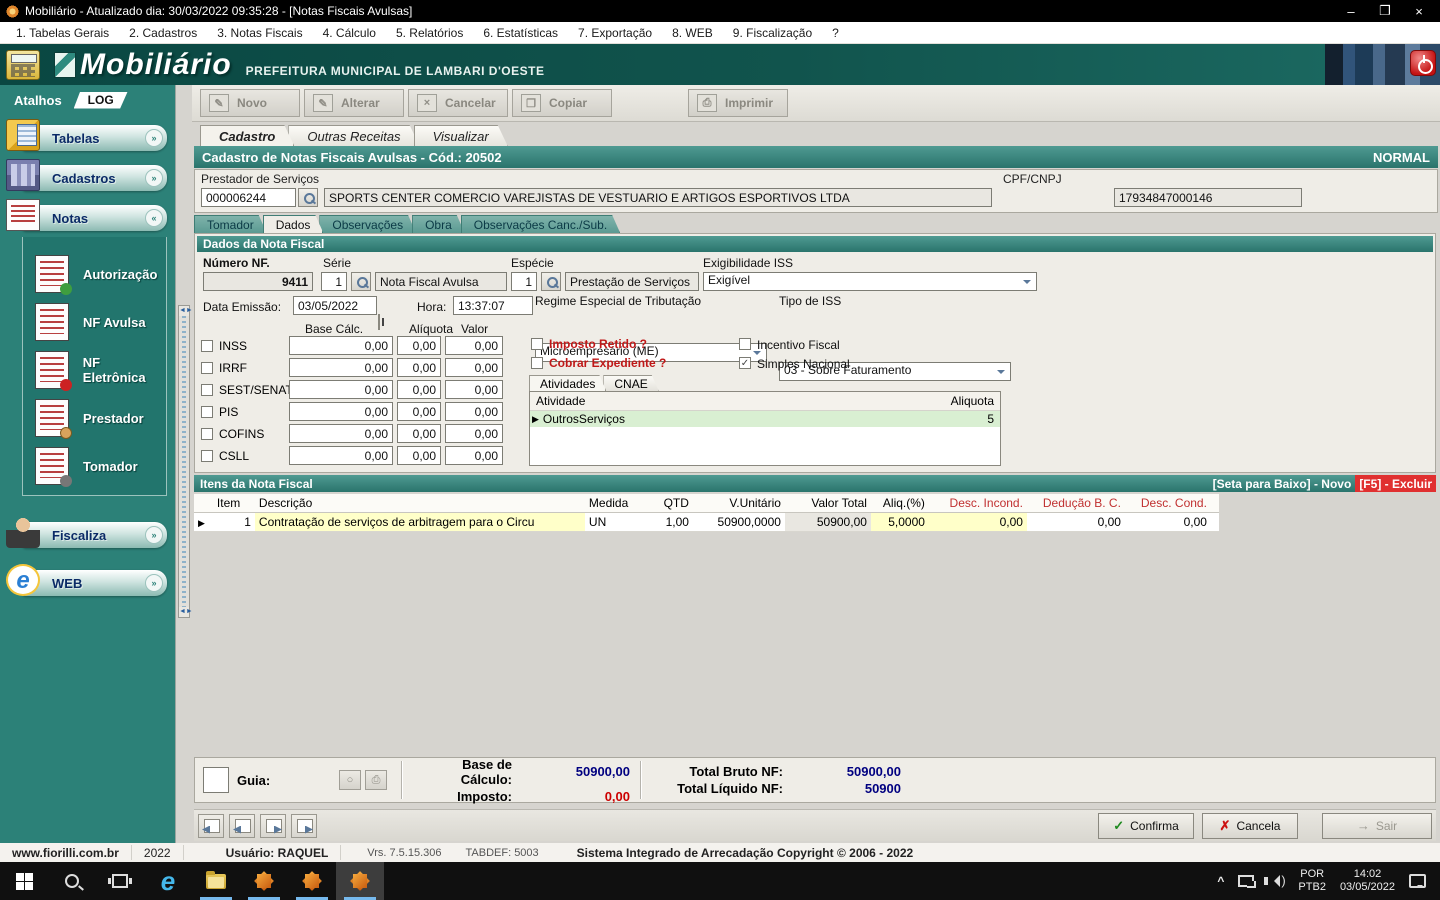 This screenshot has width=1440, height=900. What do you see at coordinates (100, 467) in the screenshot?
I see `sidebar-item-tomador: Tomador` at bounding box center [100, 467].